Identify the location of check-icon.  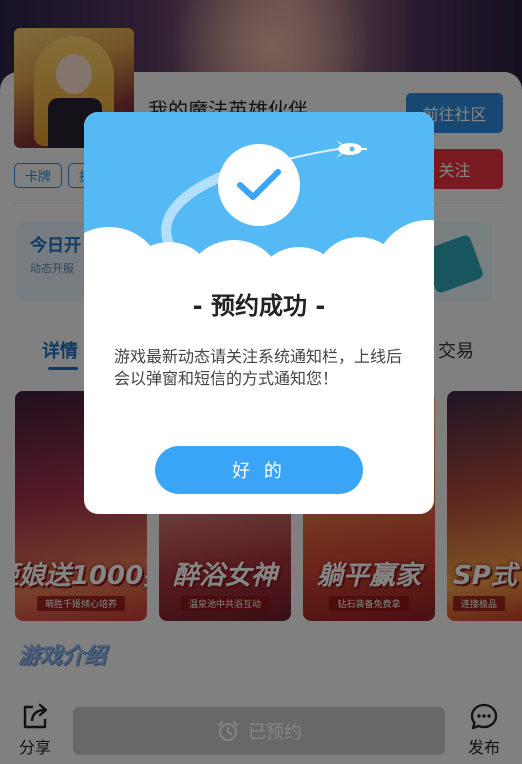
(259, 184).